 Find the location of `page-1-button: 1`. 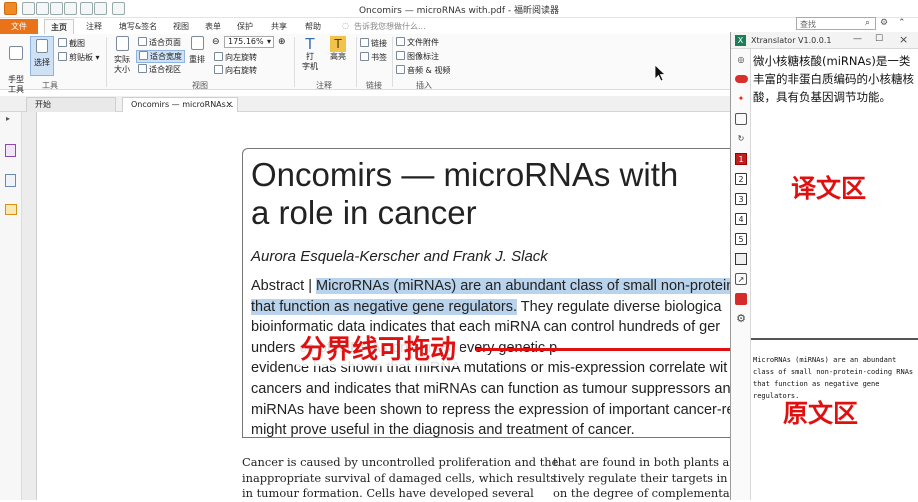

page-1-button: 1 is located at coordinates (741, 159).